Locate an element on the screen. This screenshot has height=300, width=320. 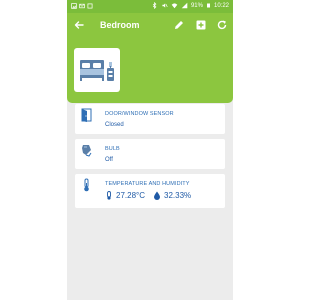
bulb-icon is located at coordinates (87, 151).